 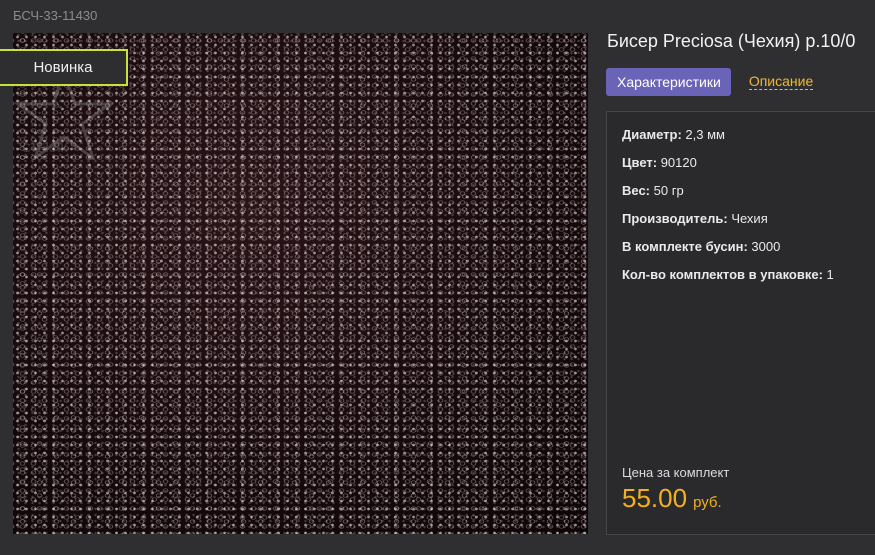 I want to click on tab-description: Описание, so click(x=781, y=82).